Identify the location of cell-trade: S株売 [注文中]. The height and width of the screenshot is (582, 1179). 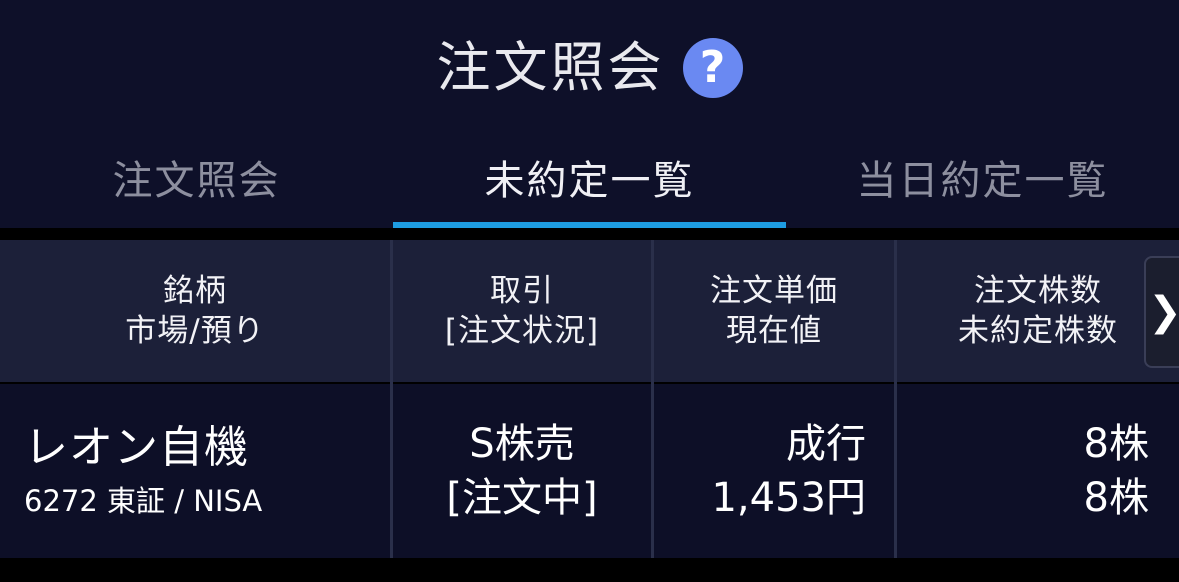
(522, 471).